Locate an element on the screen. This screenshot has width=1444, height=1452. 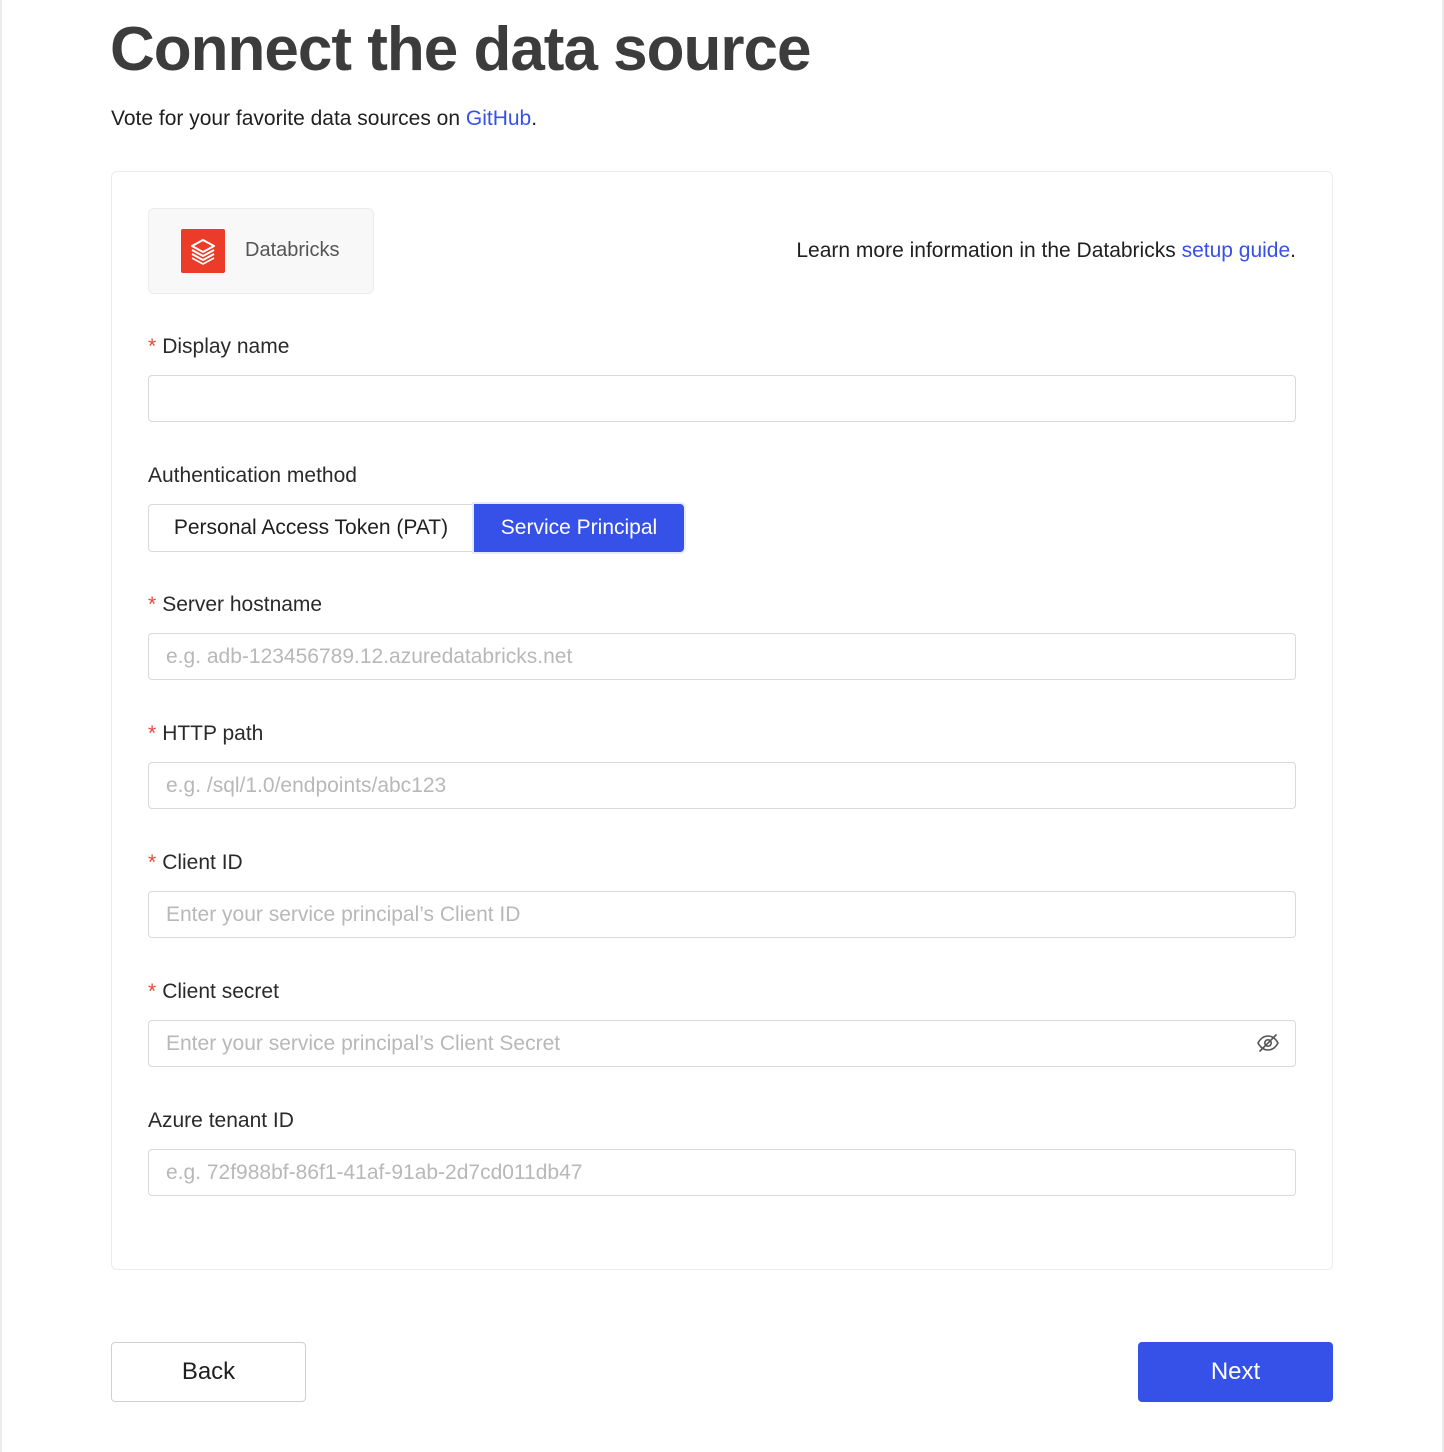
databricks-logo-icon is located at coordinates (203, 251).